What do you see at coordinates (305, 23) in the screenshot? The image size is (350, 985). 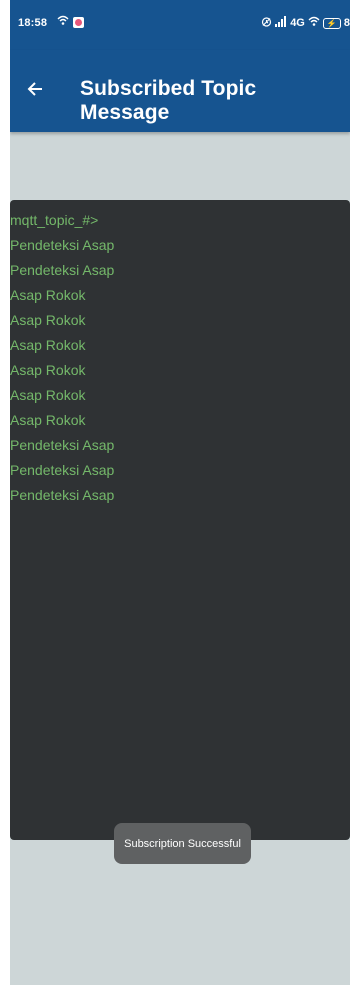 I see `status-right-icons: 4G ⚡ 8` at bounding box center [305, 23].